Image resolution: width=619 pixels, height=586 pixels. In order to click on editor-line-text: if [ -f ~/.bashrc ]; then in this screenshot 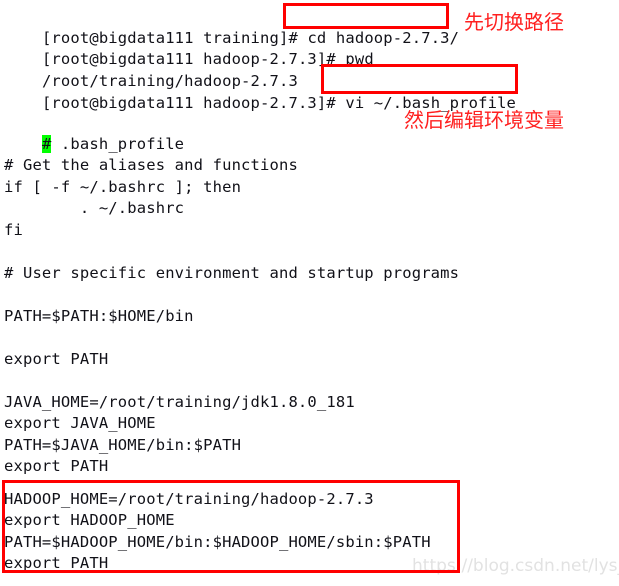, I will do `click(123, 187)`.